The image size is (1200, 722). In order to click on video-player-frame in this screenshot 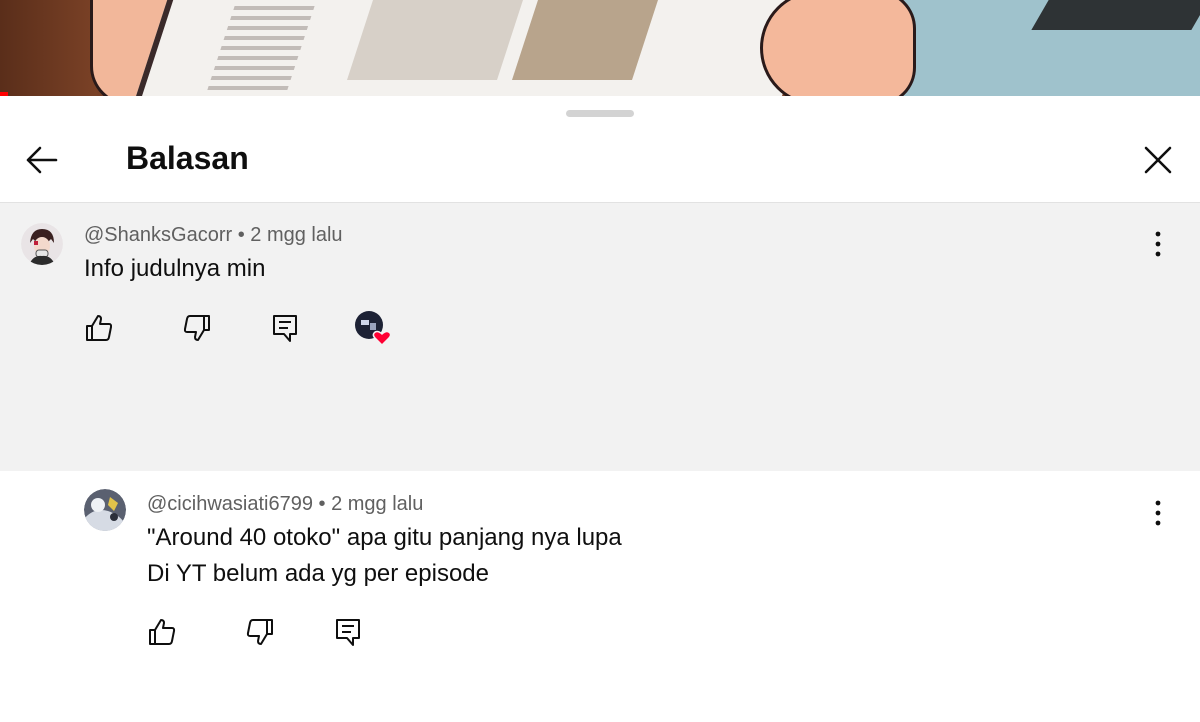, I will do `click(600, 48)`.